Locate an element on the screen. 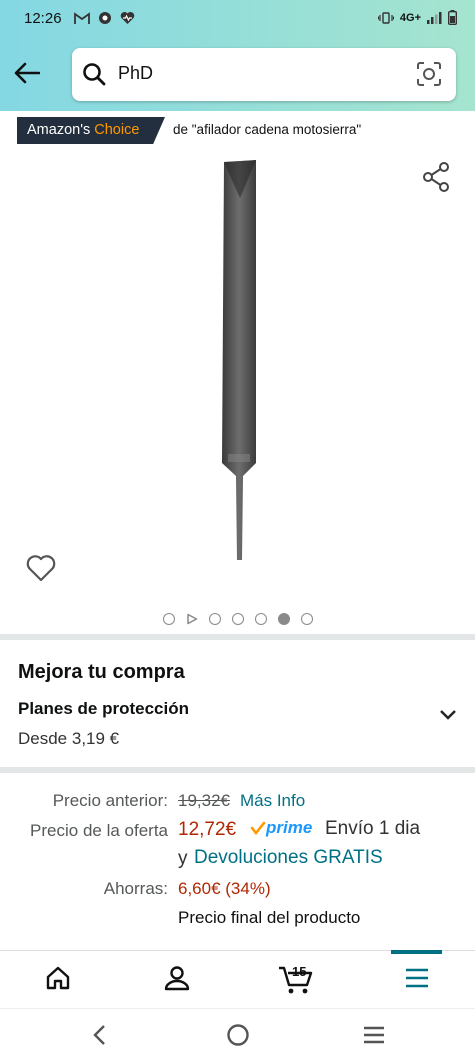 The image size is (475, 1059). cart-count: 15 is located at coordinates (299, 971).